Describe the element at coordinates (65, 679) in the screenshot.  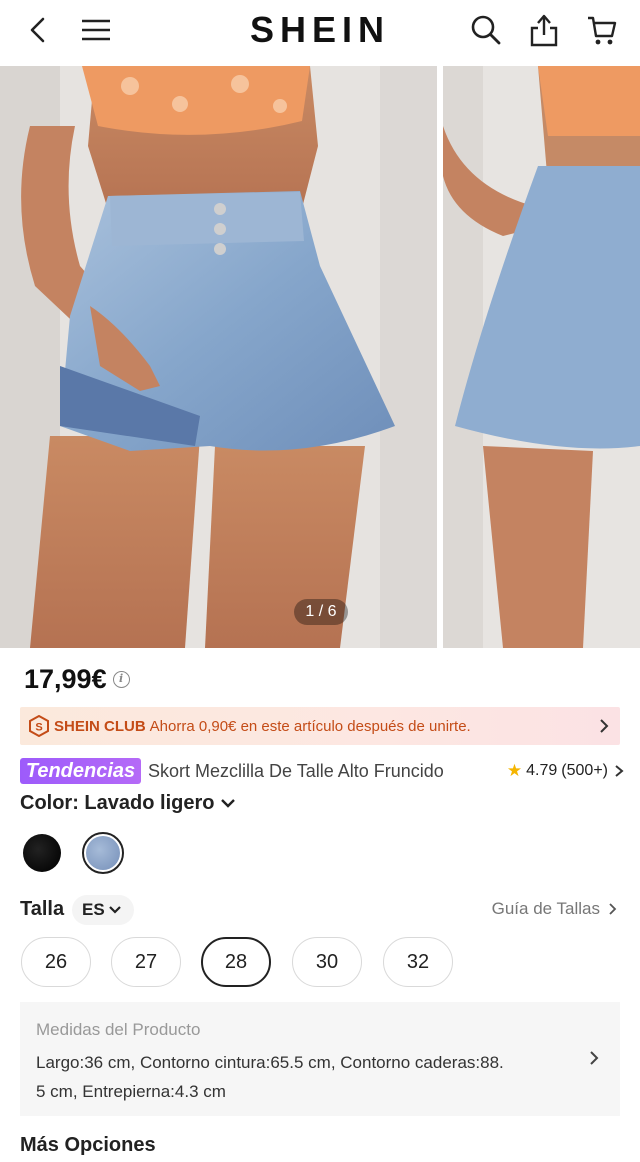
I see `price-value: 17,99€` at that location.